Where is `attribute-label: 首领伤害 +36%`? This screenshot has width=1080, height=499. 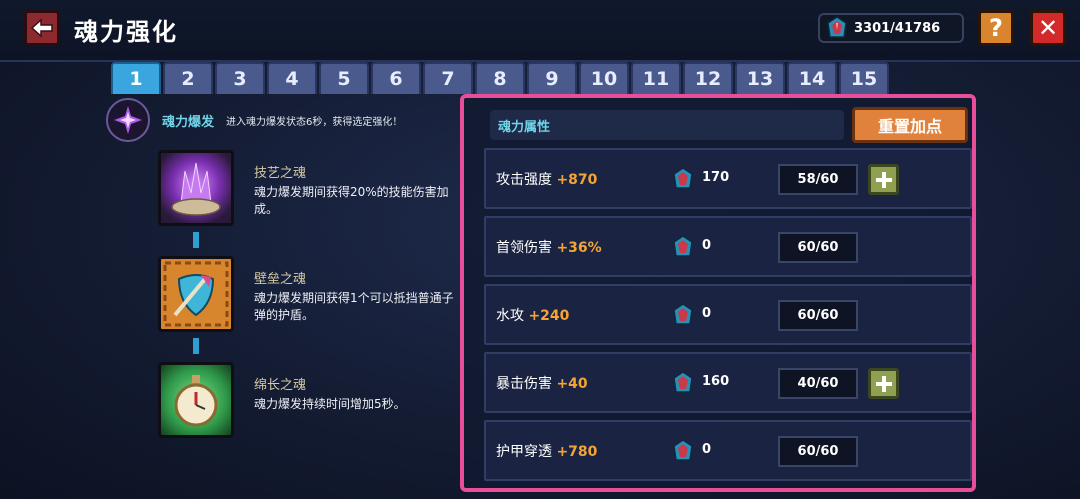
attribute-label: 首领伤害 +36% is located at coordinates (549, 247).